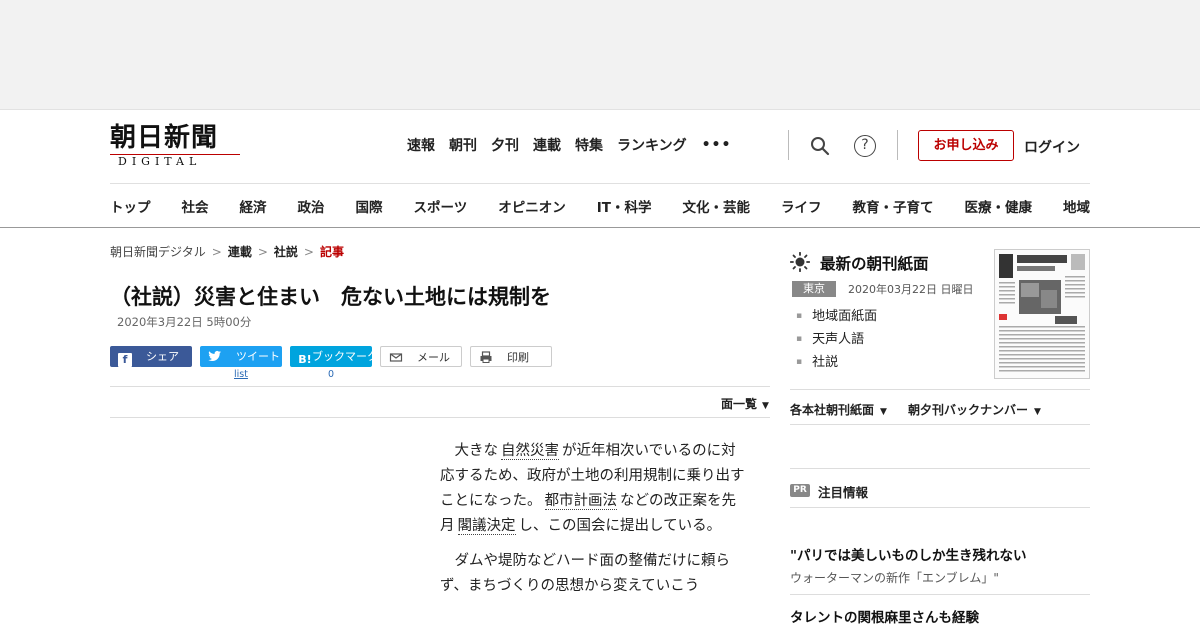 This screenshot has height=630, width=1200. Describe the element at coordinates (892, 206) in the screenshot. I see `cat-education: 教育・子育て` at that location.